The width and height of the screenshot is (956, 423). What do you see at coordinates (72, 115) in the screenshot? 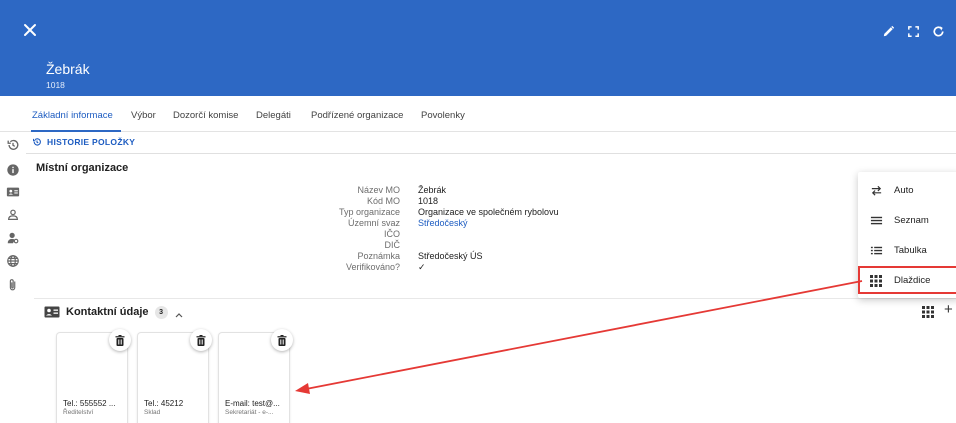
I see `tab-zakladni-informace: Základní informace` at bounding box center [72, 115].